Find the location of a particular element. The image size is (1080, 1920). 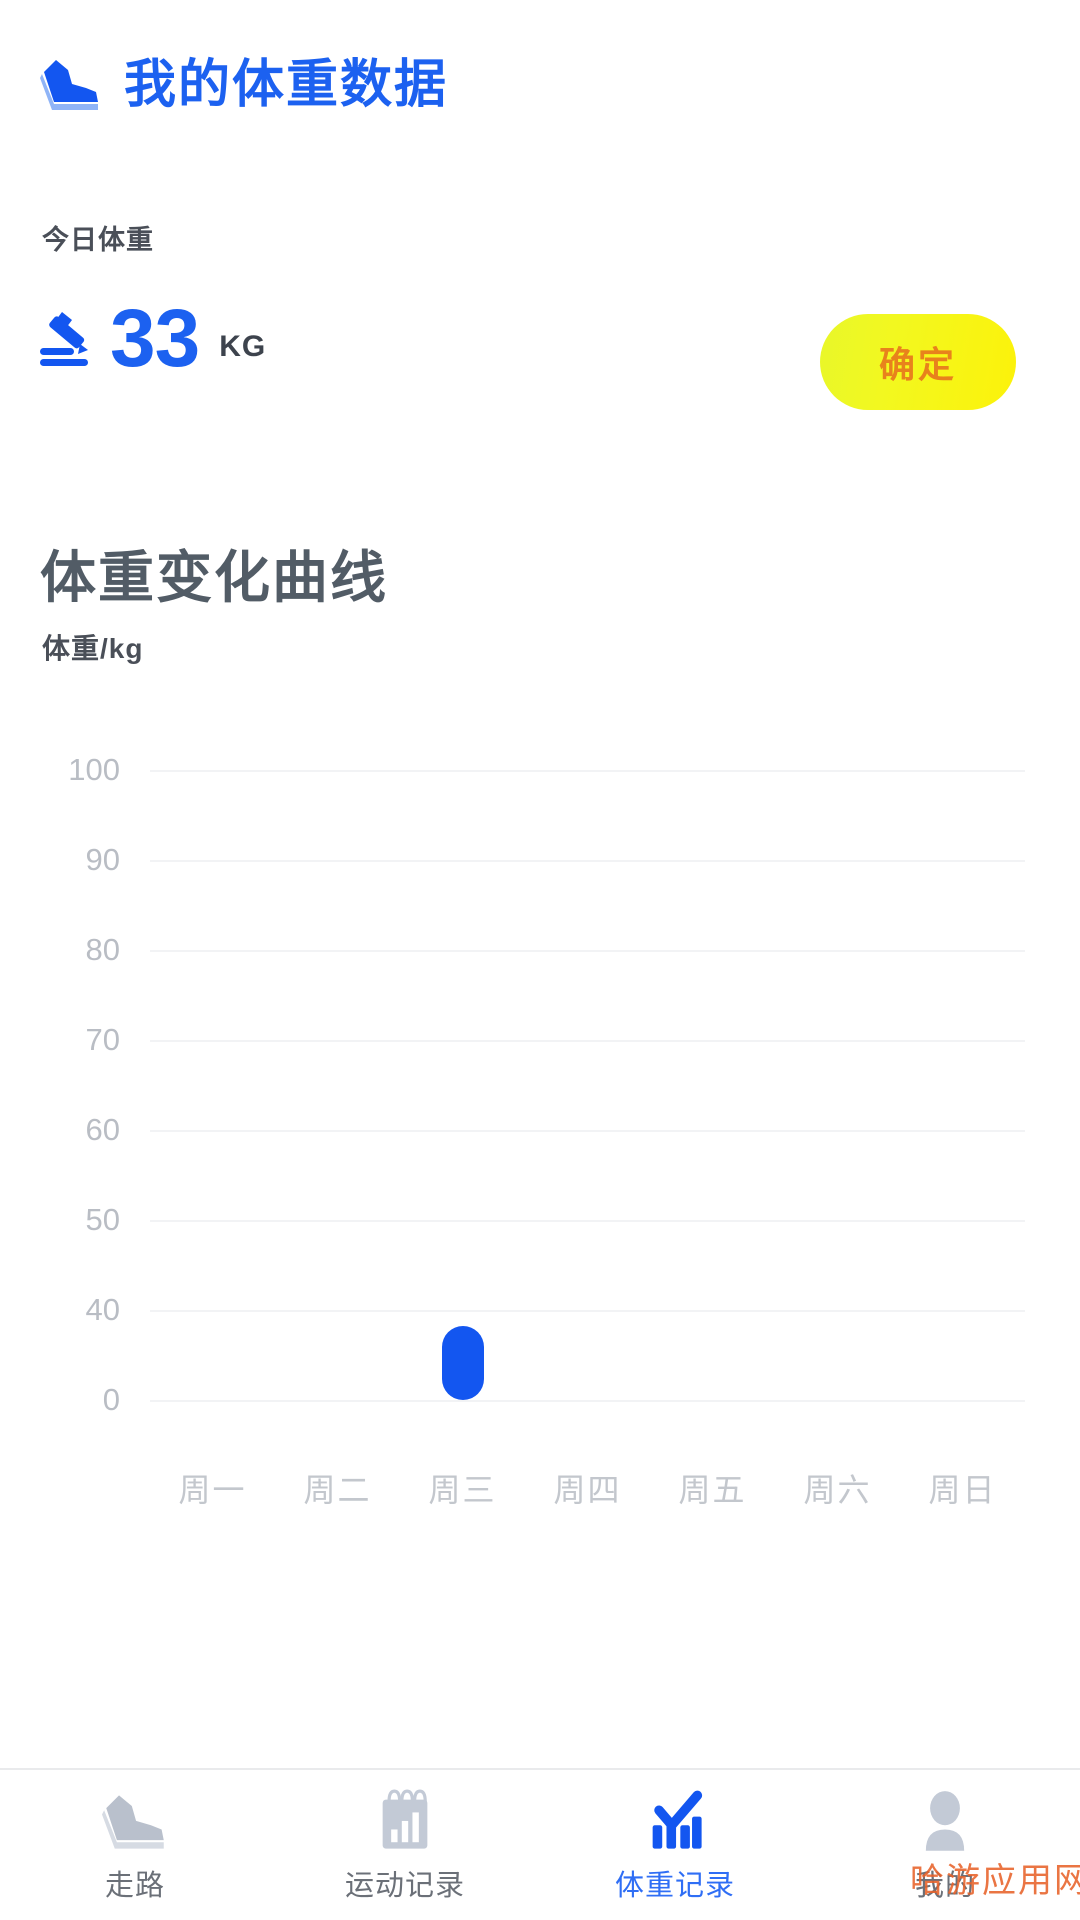

chart-y-axis-label: 体重/kg is located at coordinates (93, 648).